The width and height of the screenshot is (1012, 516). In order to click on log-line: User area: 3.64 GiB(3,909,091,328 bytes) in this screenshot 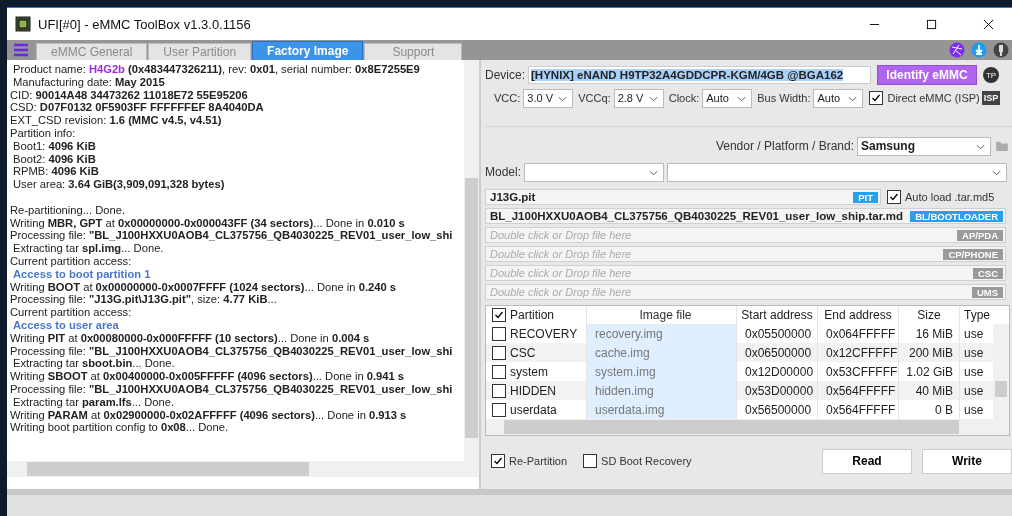, I will do `click(118, 184)`.